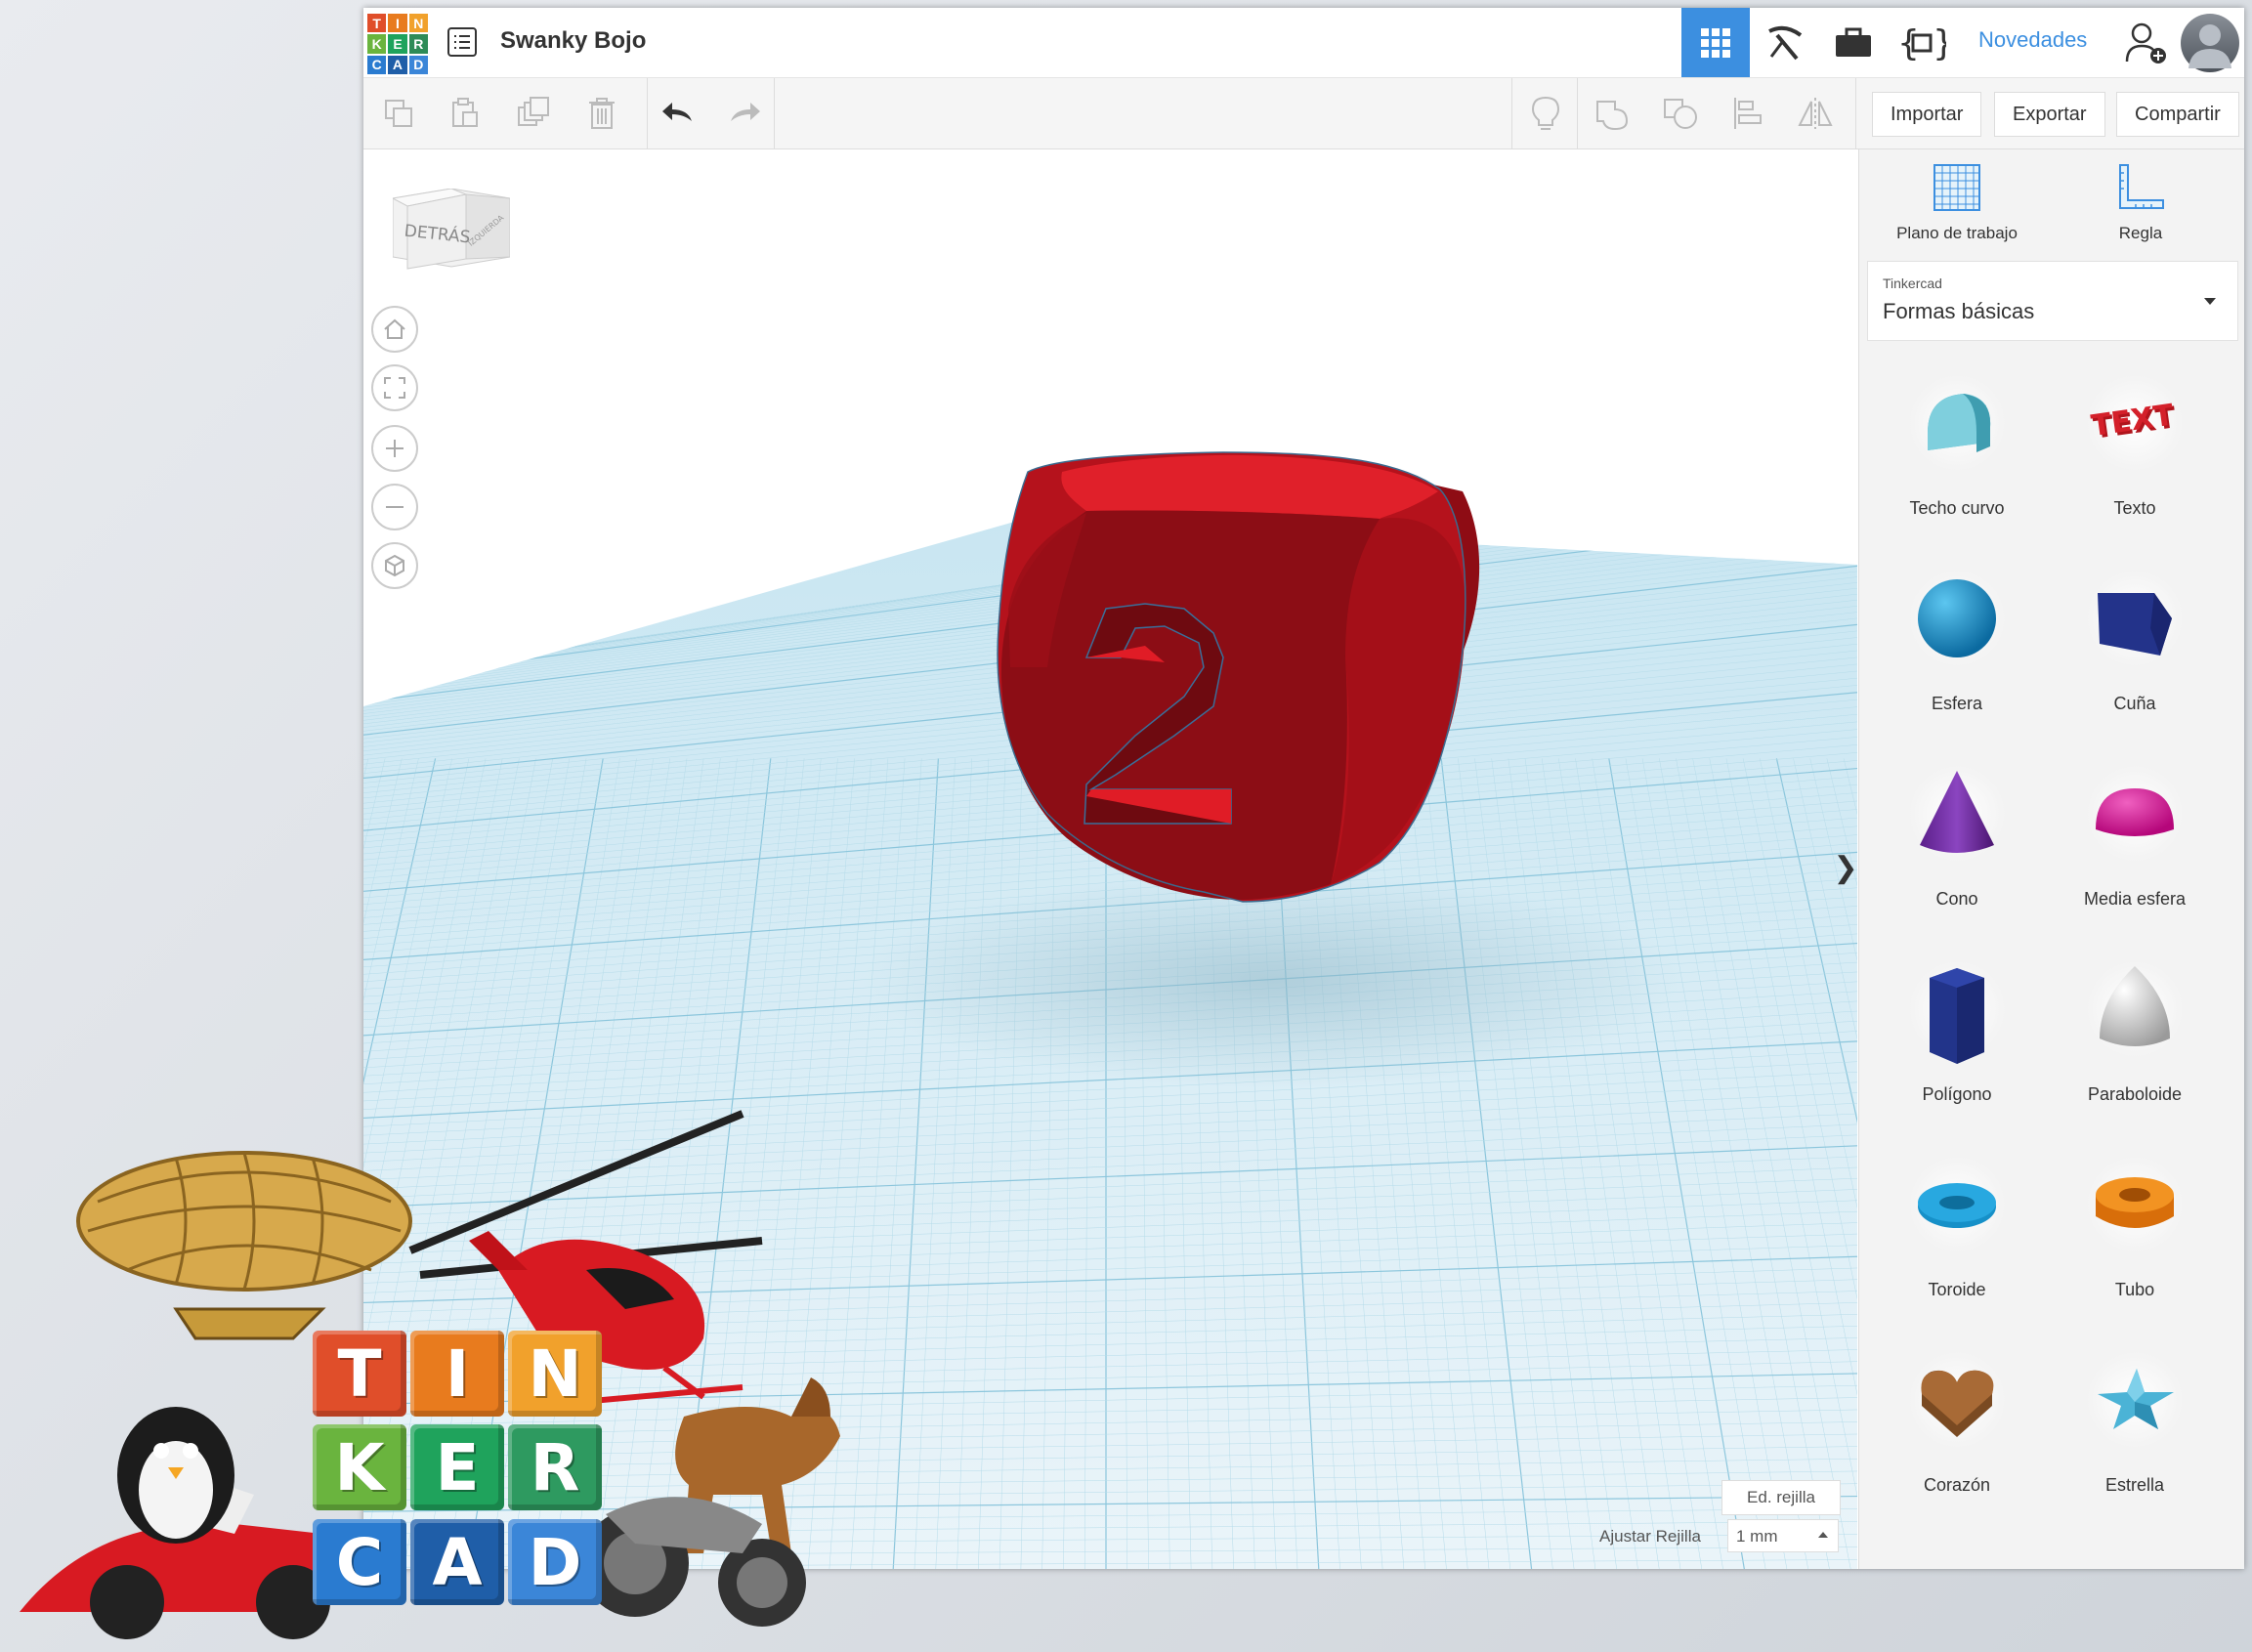 The width and height of the screenshot is (2252, 1652). Describe the element at coordinates (2135, 1444) in the screenshot. I see `shape-star: Estrella` at that location.